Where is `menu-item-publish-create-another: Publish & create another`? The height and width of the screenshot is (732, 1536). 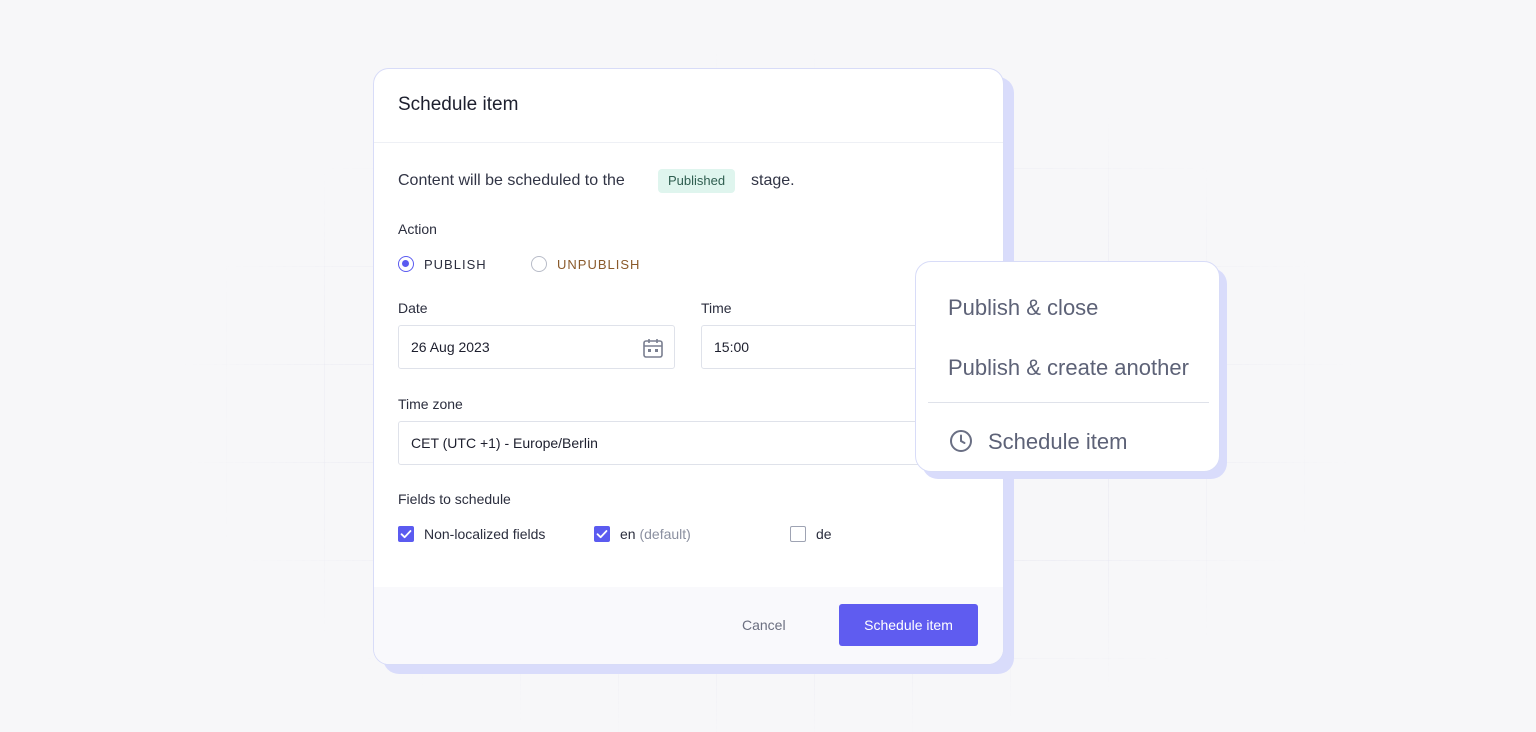 menu-item-publish-create-another: Publish & create another is located at coordinates (1068, 368).